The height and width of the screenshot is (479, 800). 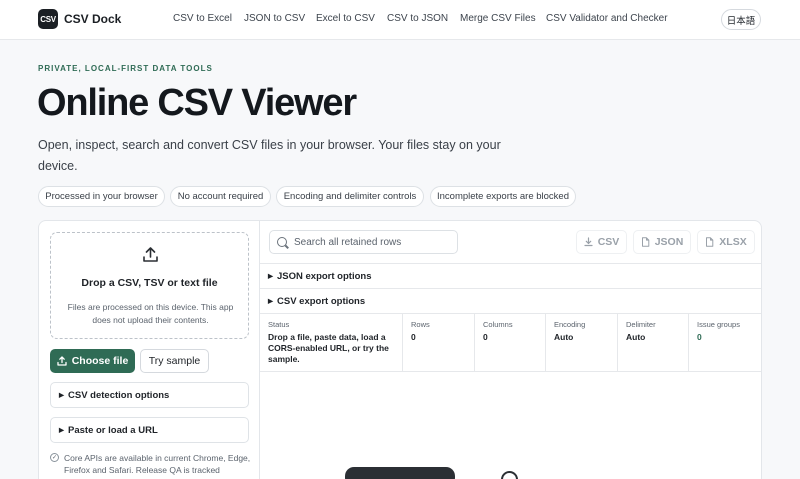 What do you see at coordinates (725, 342) in the screenshot?
I see `stat-issue-groups: Issue groups 0` at bounding box center [725, 342].